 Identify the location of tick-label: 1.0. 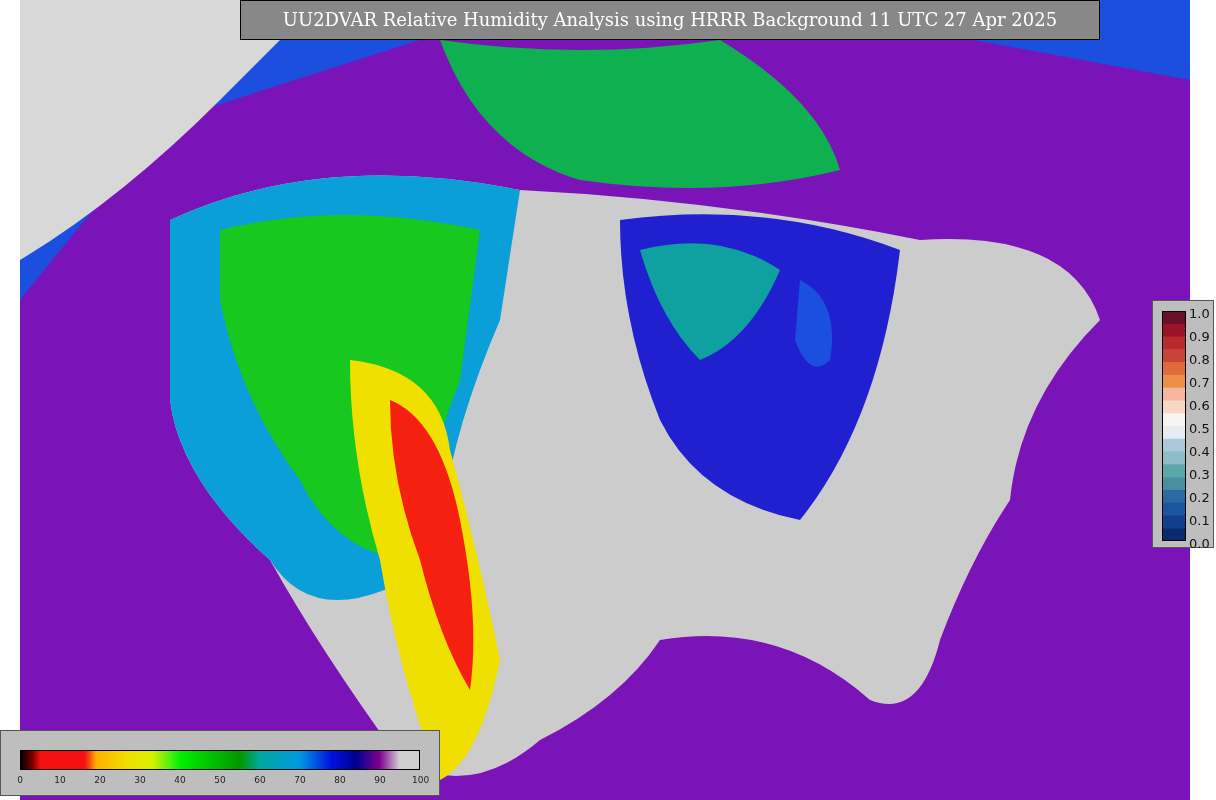
(1199, 314).